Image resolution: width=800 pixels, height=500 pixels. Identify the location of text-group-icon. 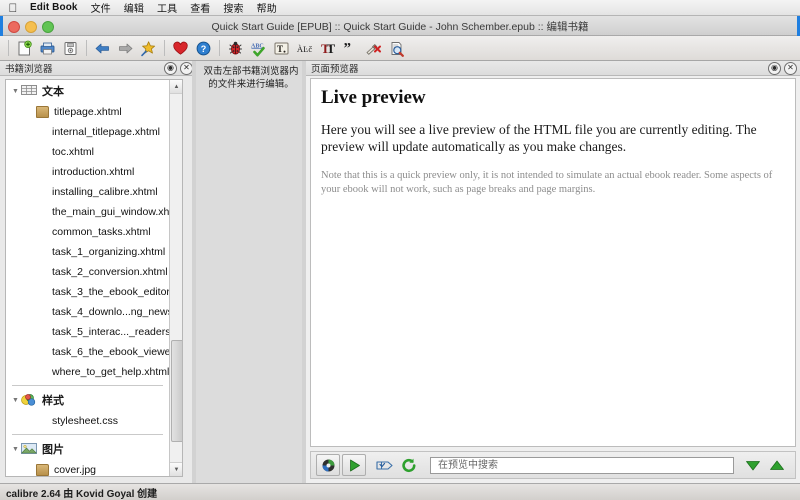
(29, 91).